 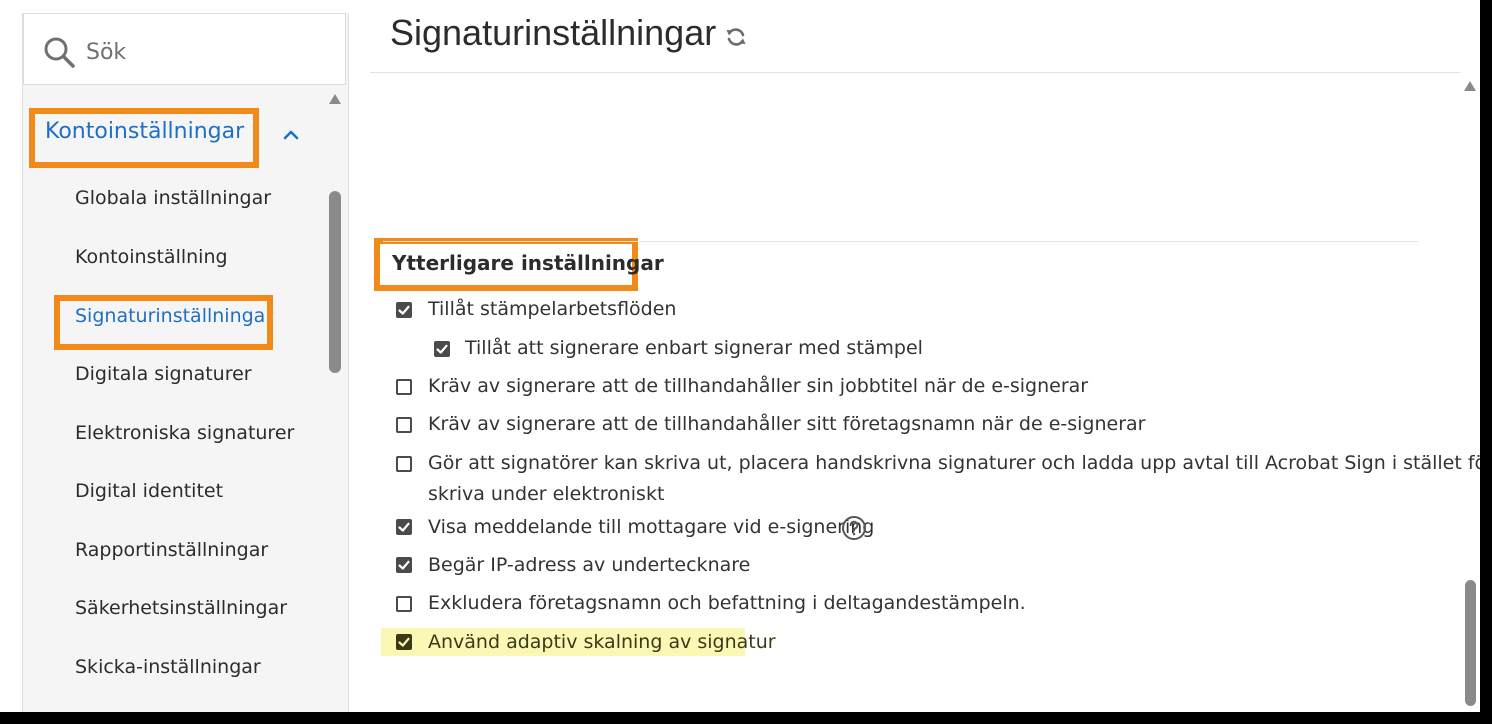 What do you see at coordinates (145, 131) in the screenshot?
I see `sidebar-section-title: Kontoinställningar` at bounding box center [145, 131].